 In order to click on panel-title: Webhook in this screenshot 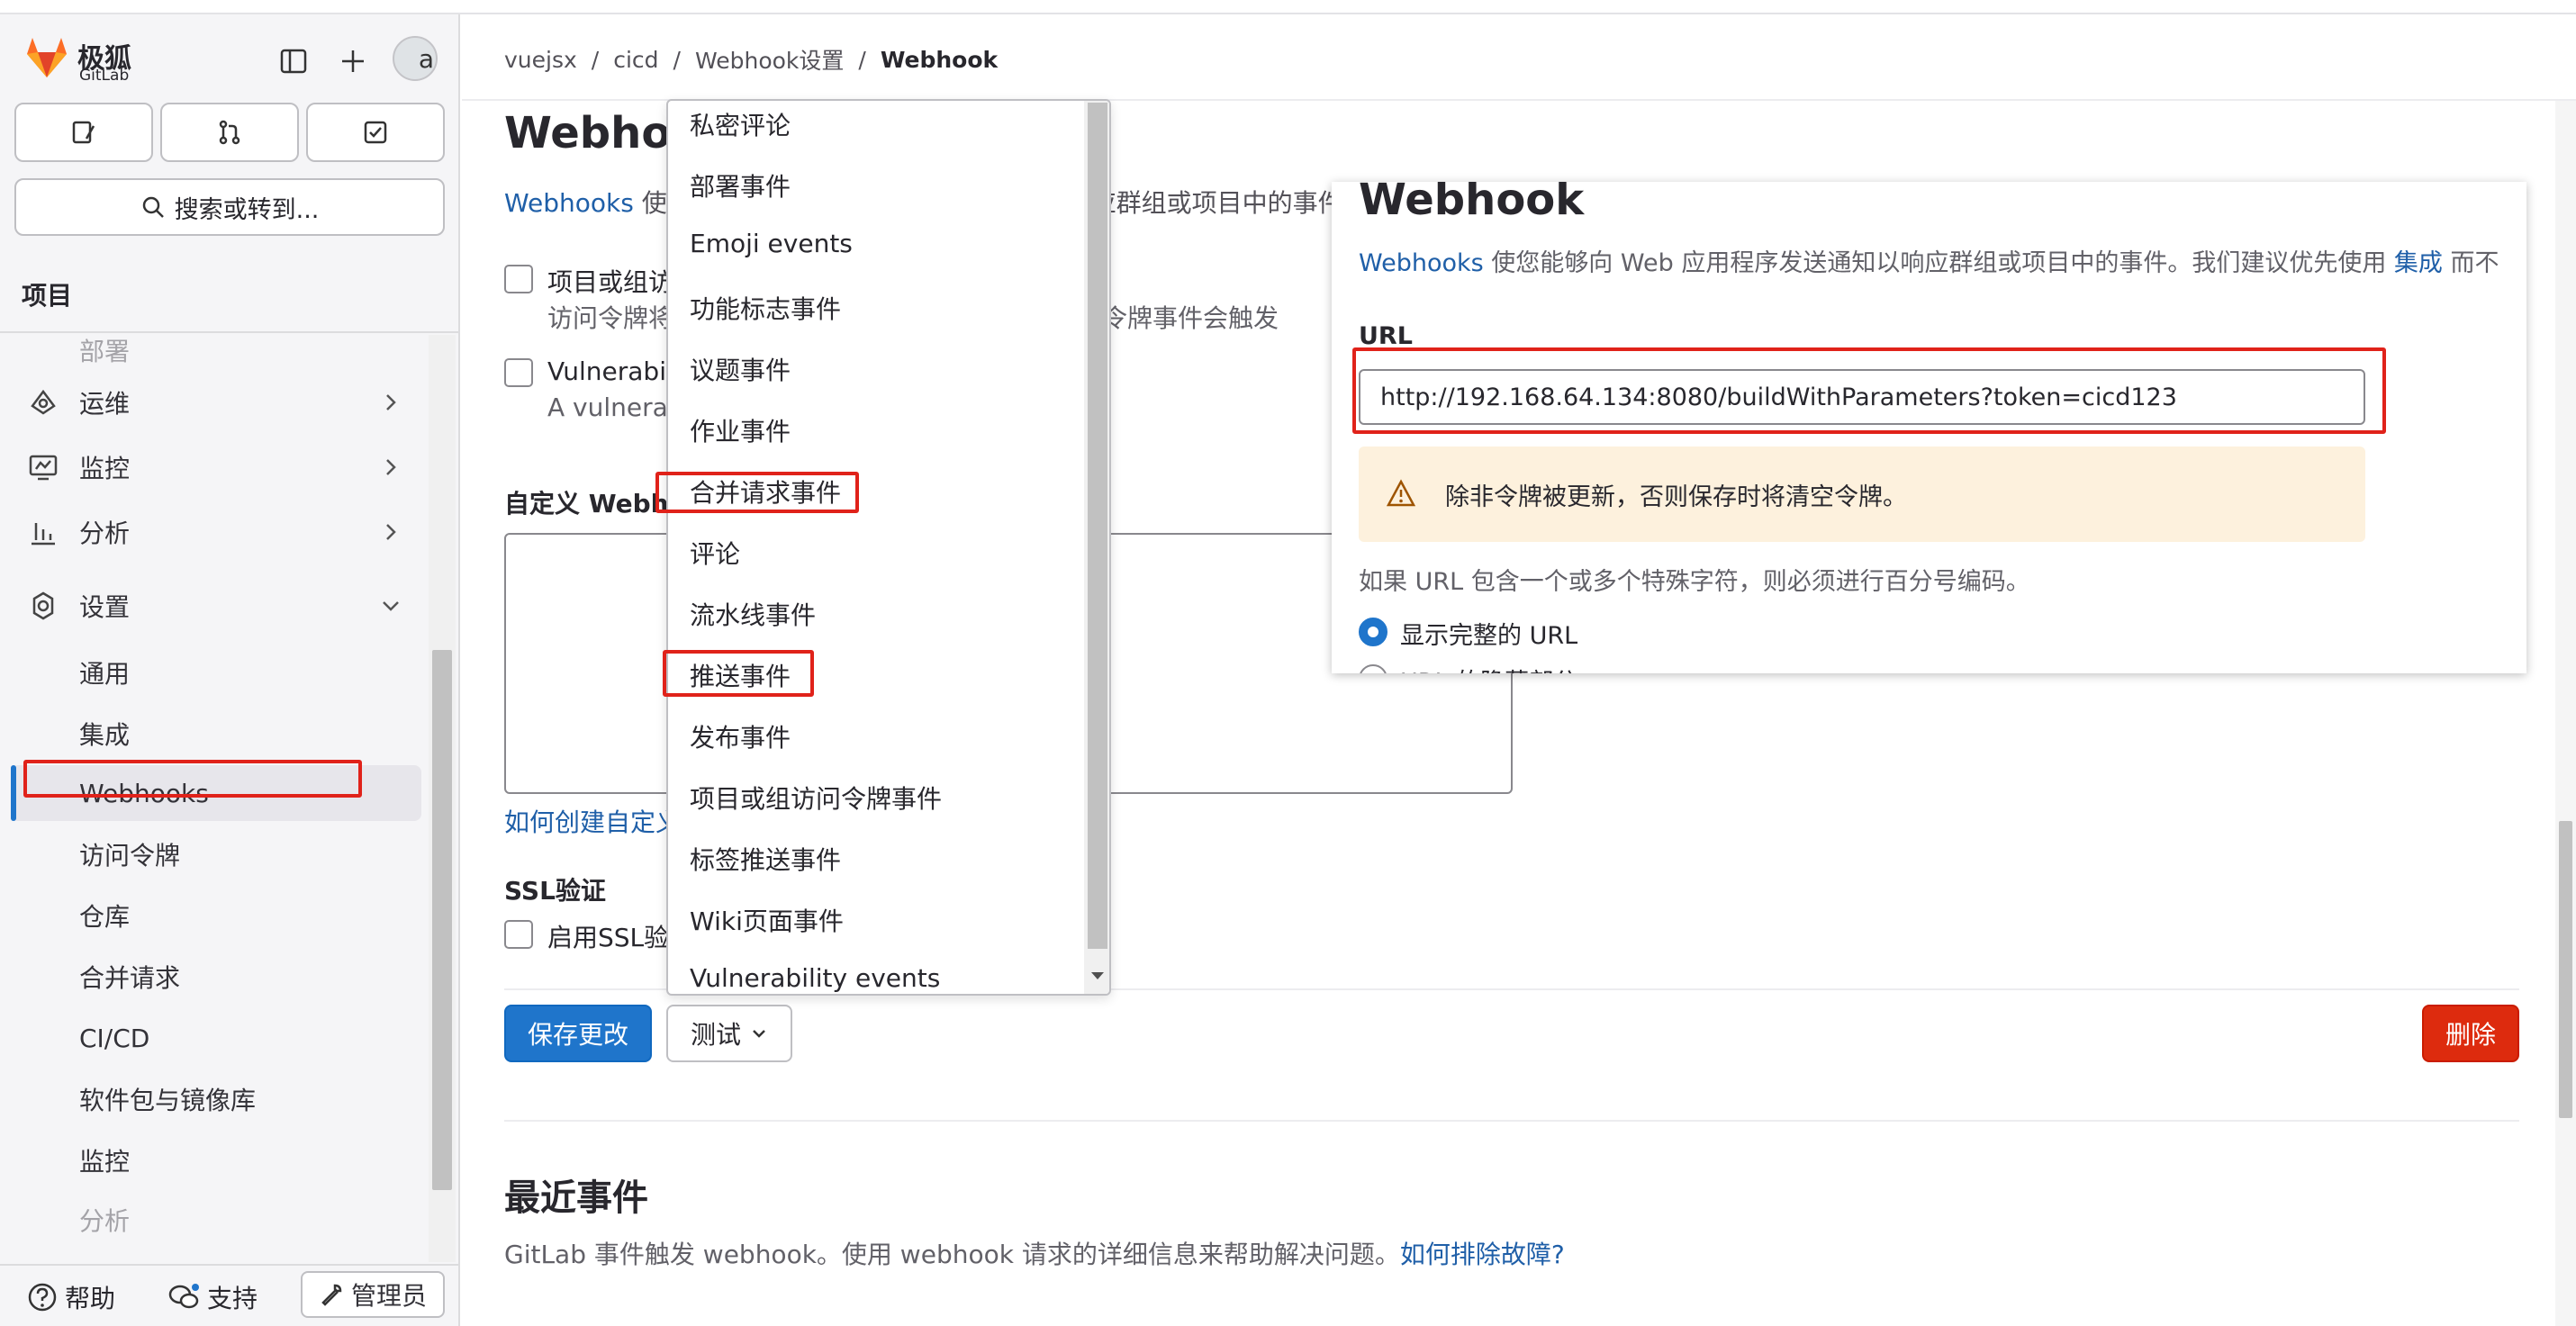, I will do `click(1472, 203)`.